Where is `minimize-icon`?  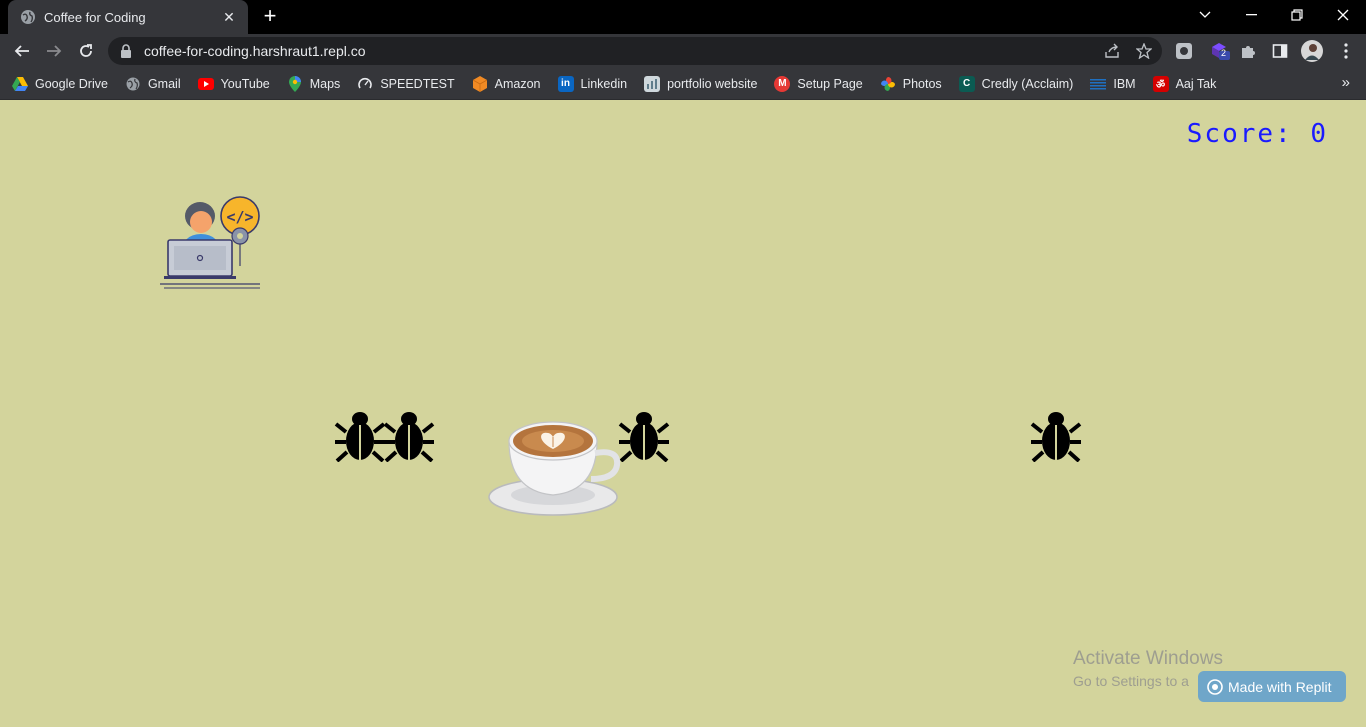
minimize-icon is located at coordinates (1251, 15).